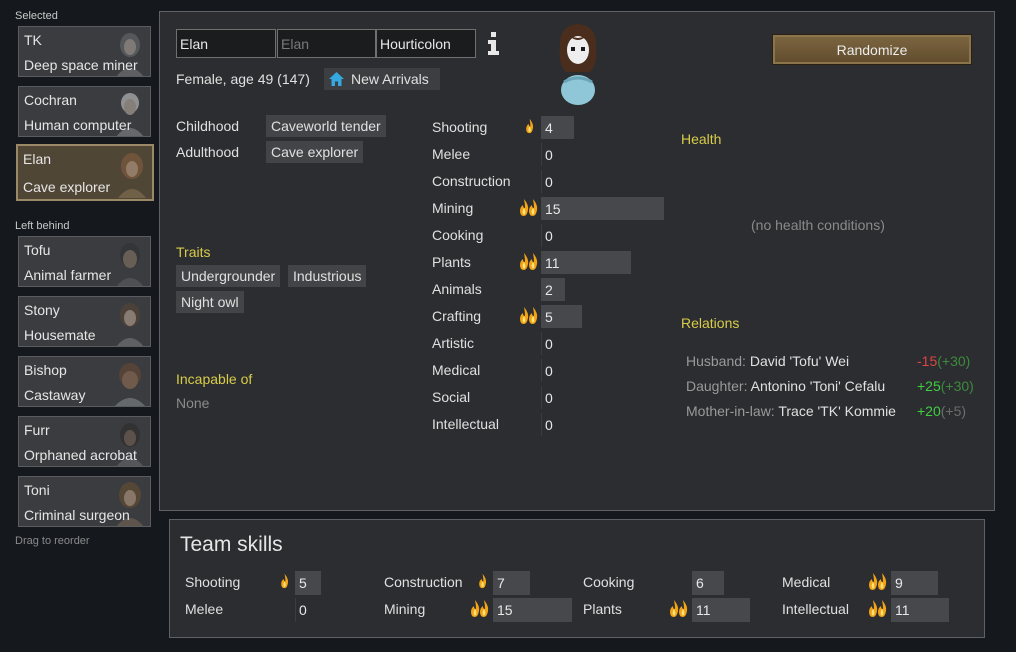  Describe the element at coordinates (501, 583) in the screenshot. I see `team-skill-level: 7` at that location.